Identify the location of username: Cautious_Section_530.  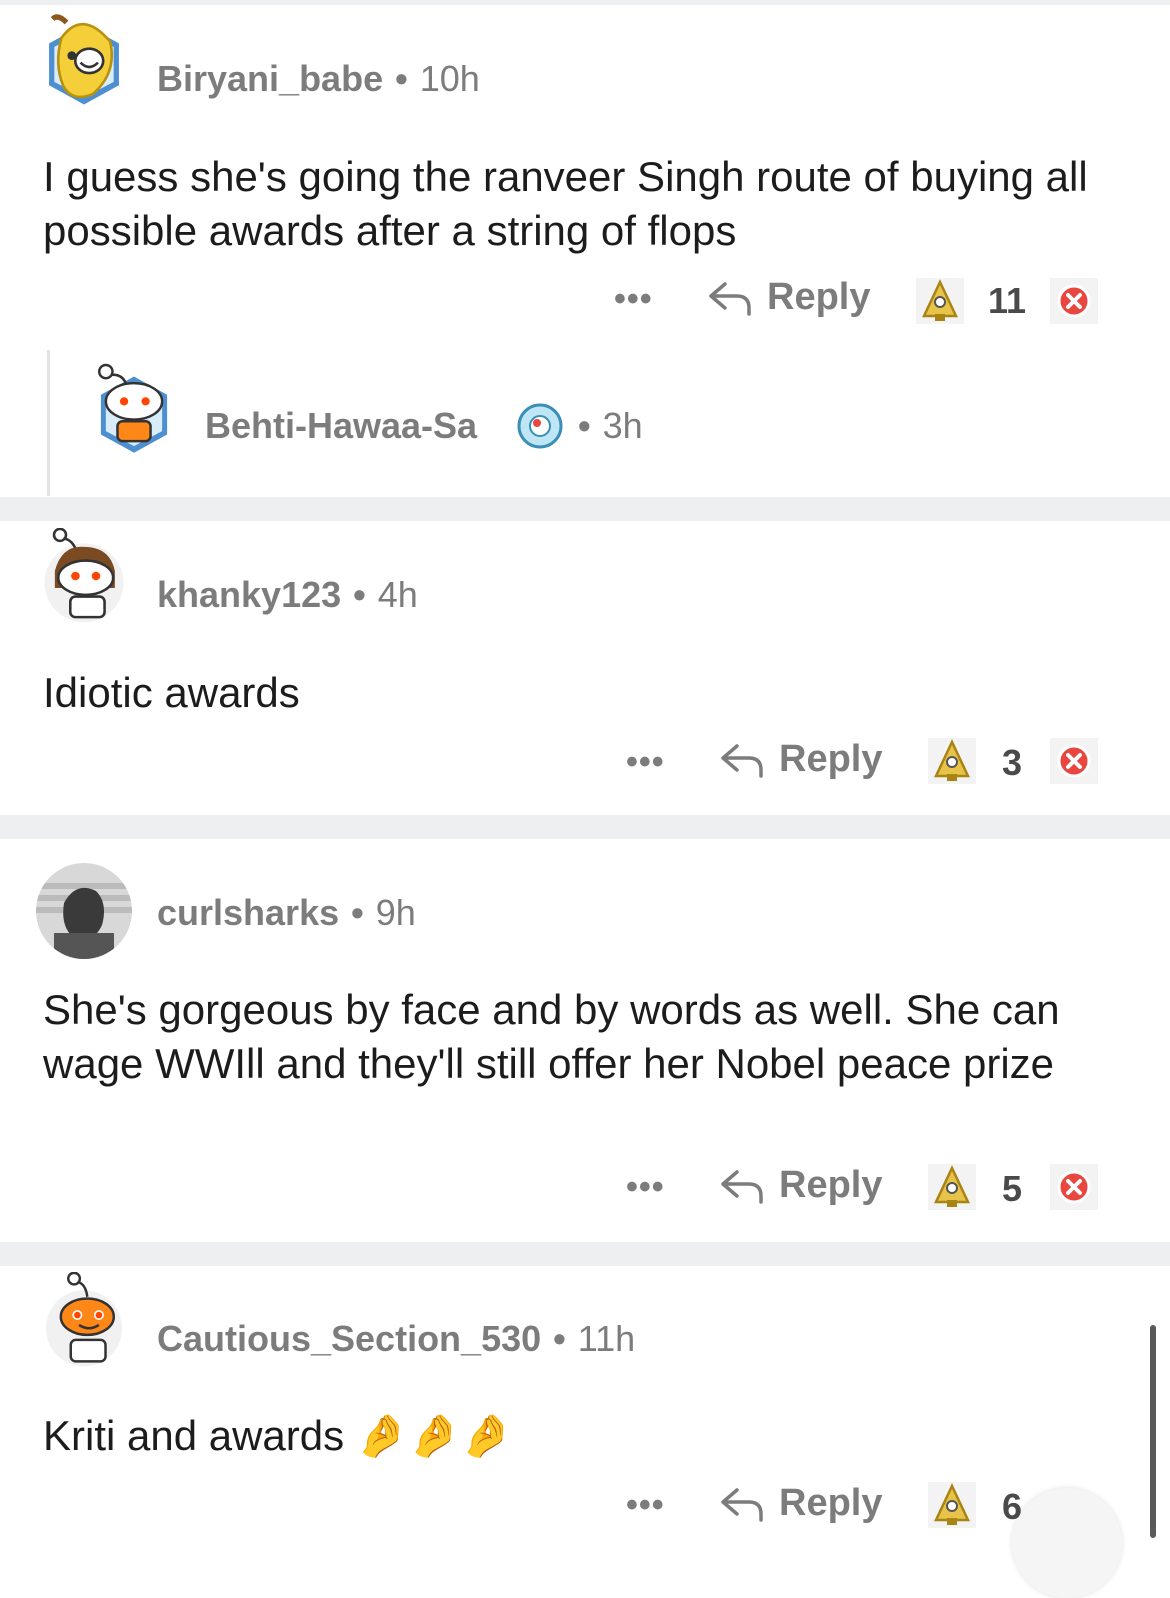
(349, 1338).